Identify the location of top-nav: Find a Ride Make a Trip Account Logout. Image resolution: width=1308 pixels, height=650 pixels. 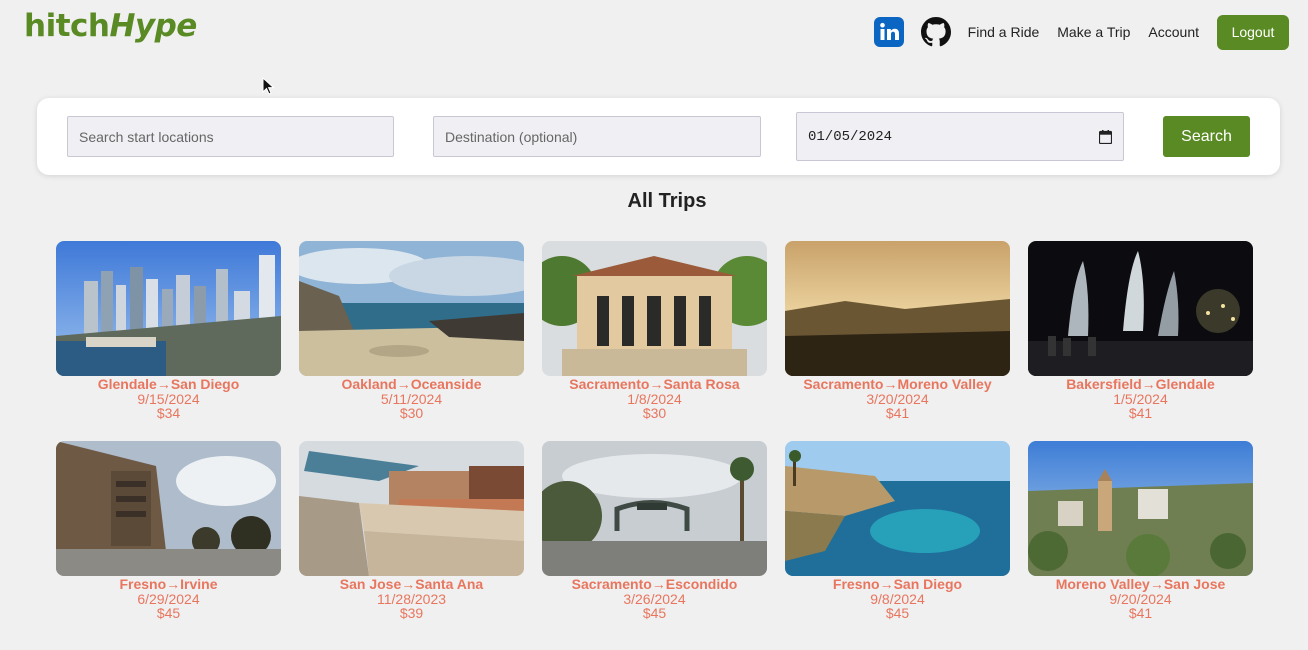
(1081, 32).